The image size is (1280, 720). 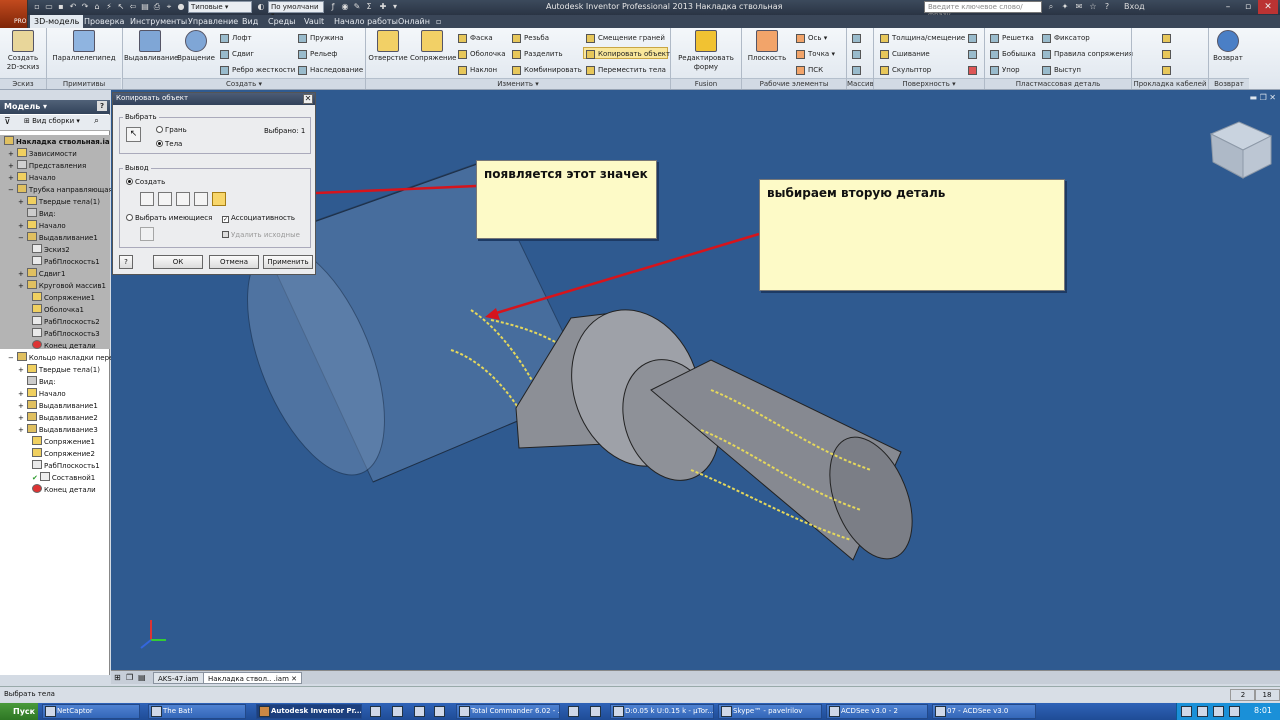 What do you see at coordinates (14, 14) in the screenshot?
I see `app-logo: PRO` at bounding box center [14, 14].